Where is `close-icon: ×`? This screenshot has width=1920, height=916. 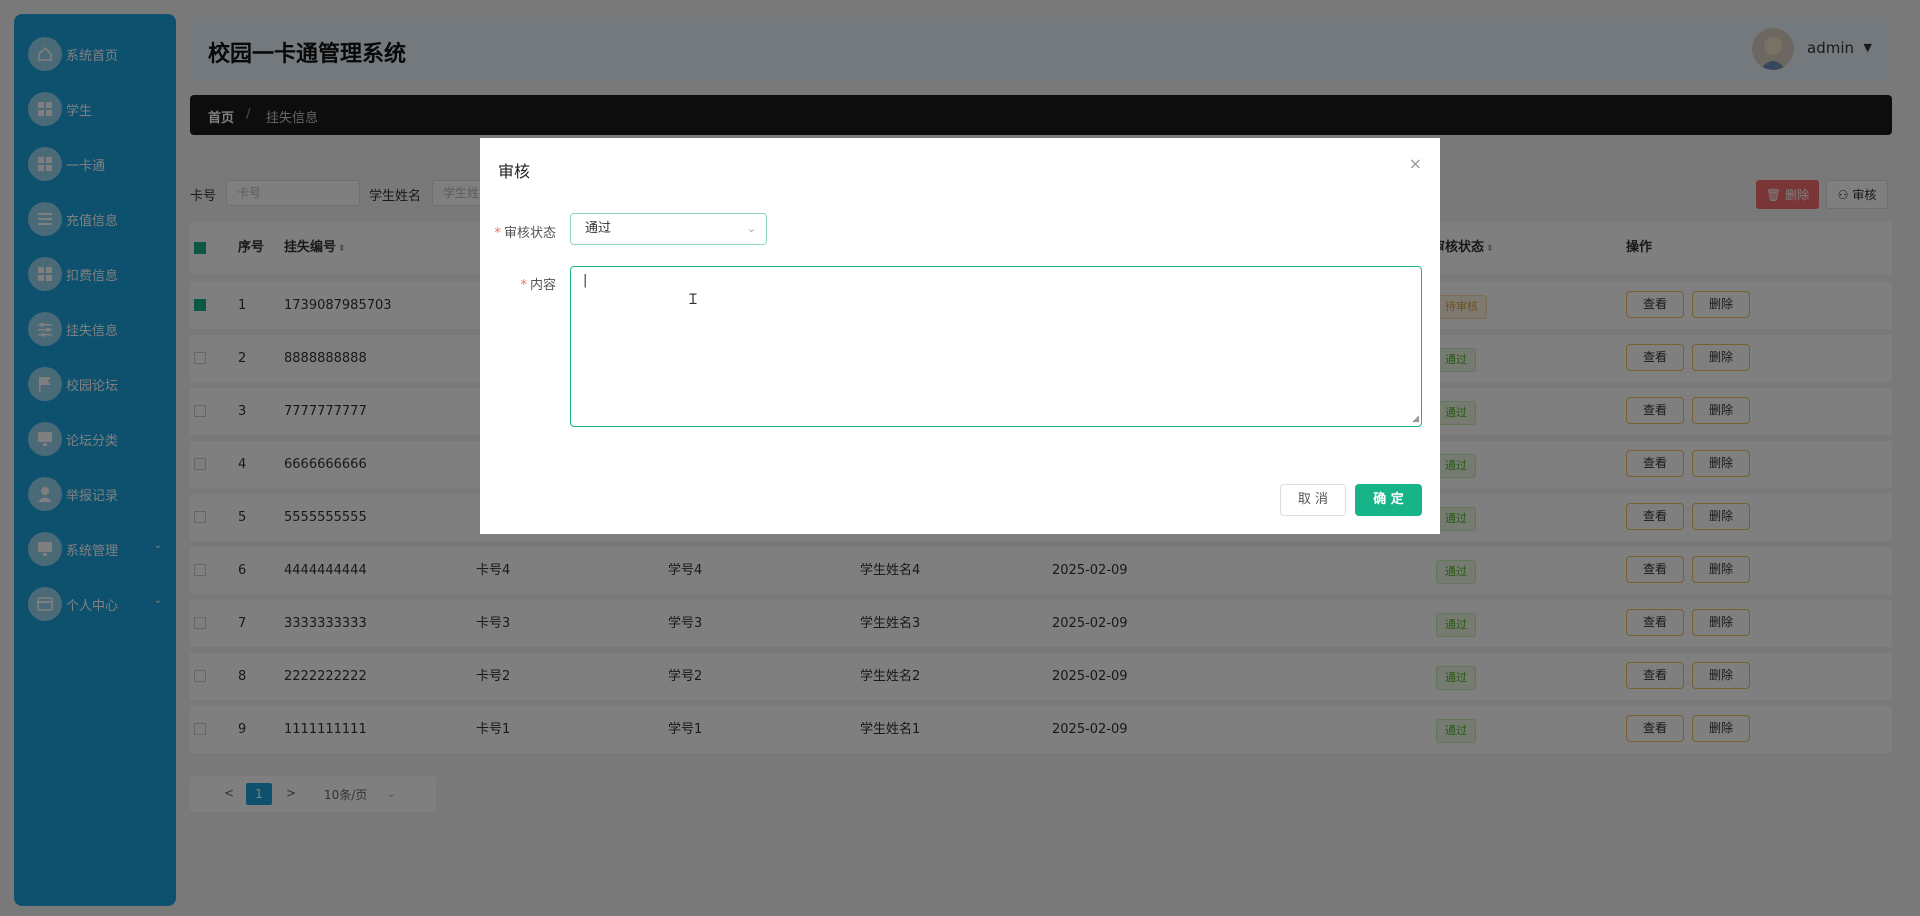
close-icon: × is located at coordinates (1415, 163).